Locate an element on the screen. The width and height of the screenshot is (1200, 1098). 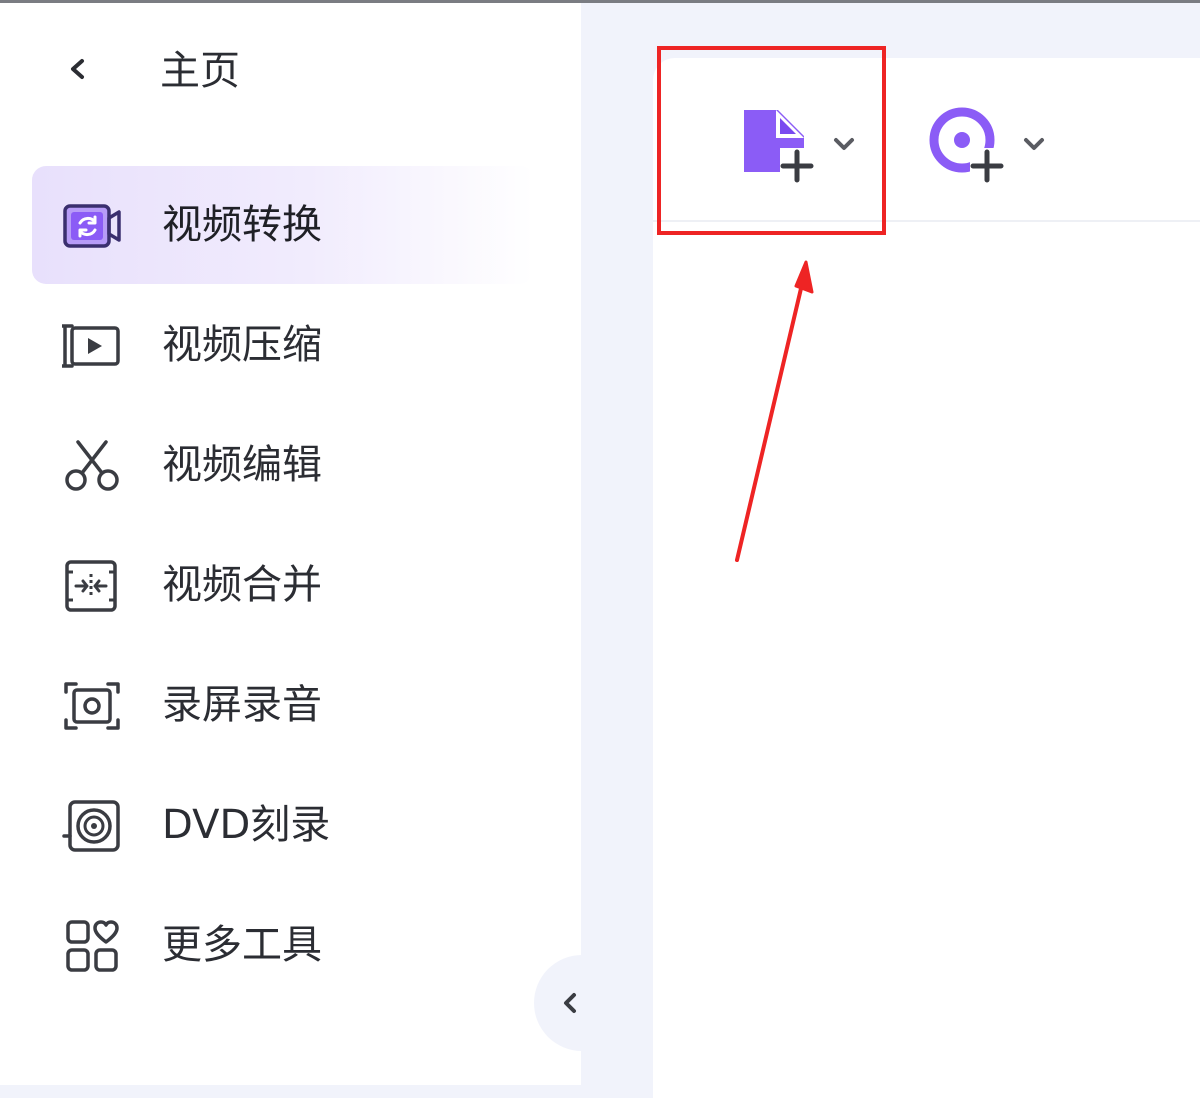
back-home-label: 主页 is located at coordinates (200, 71).